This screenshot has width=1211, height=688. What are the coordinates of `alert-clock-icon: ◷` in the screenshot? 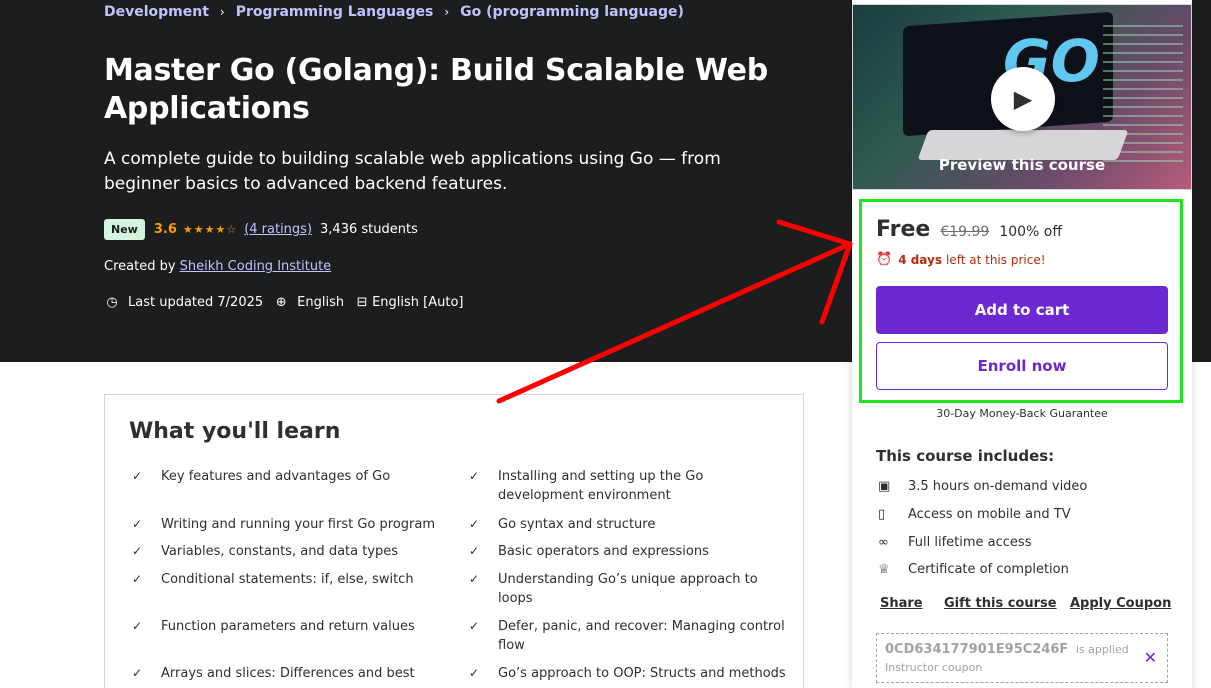 It's located at (112, 302).